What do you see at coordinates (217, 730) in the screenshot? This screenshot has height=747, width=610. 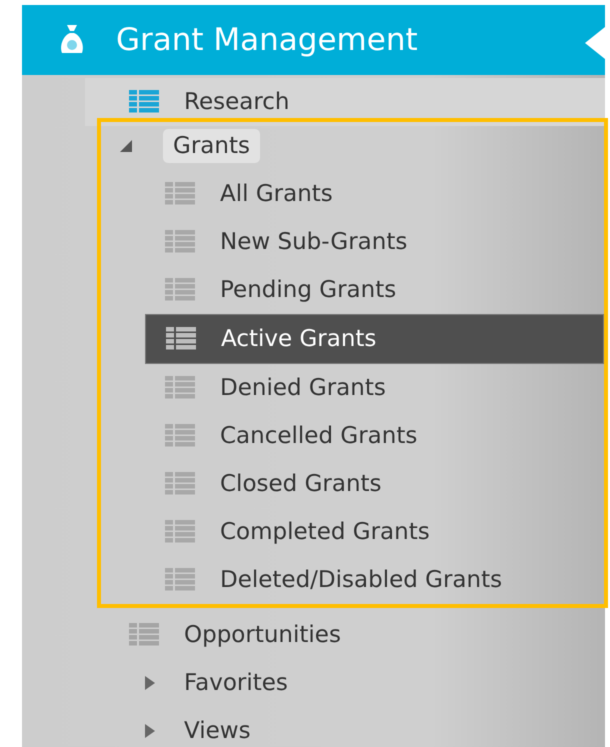 I see `nav-group: Views` at bounding box center [217, 730].